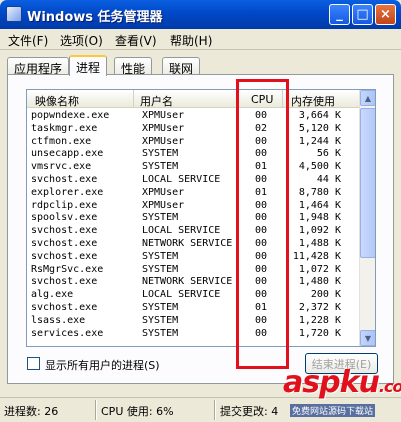 The width and height of the screenshot is (401, 422). What do you see at coordinates (191, 40) in the screenshot?
I see `menu-help: 帮助(H)` at bounding box center [191, 40].